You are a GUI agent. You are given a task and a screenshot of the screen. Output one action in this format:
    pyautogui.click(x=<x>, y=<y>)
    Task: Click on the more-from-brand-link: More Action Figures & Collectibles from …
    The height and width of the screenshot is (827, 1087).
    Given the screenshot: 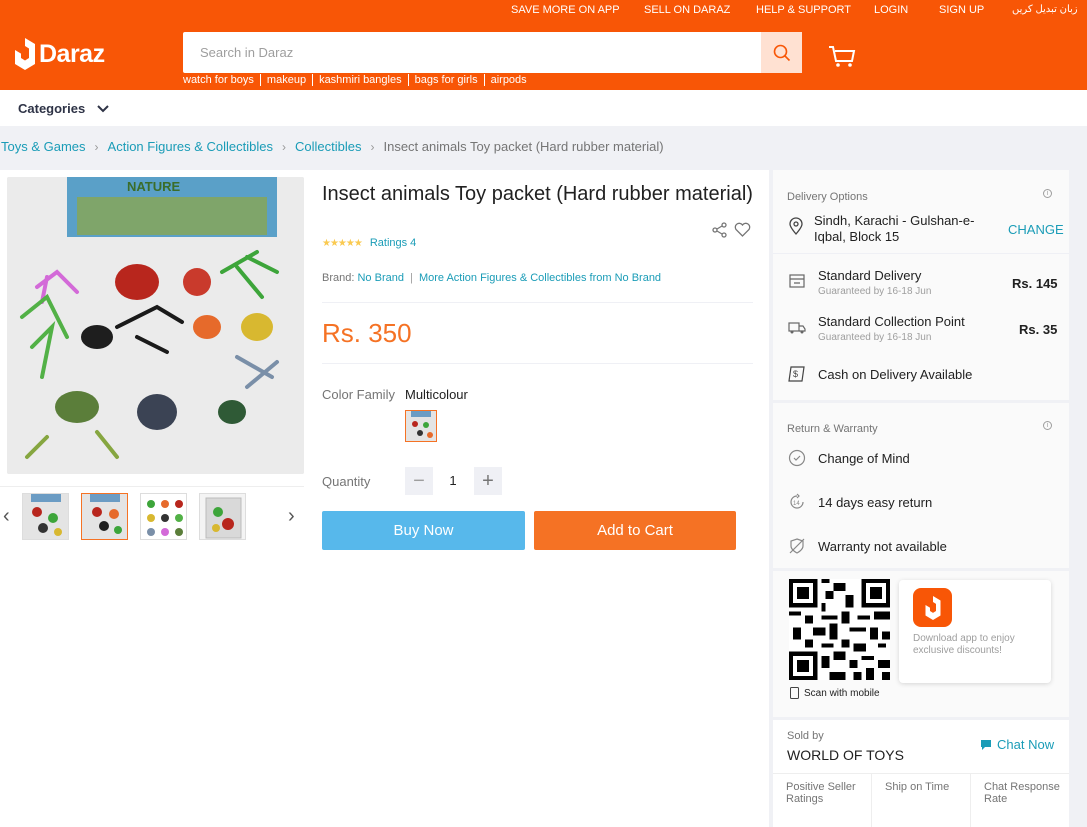 What is the action you would take?
    pyautogui.click(x=540, y=278)
    